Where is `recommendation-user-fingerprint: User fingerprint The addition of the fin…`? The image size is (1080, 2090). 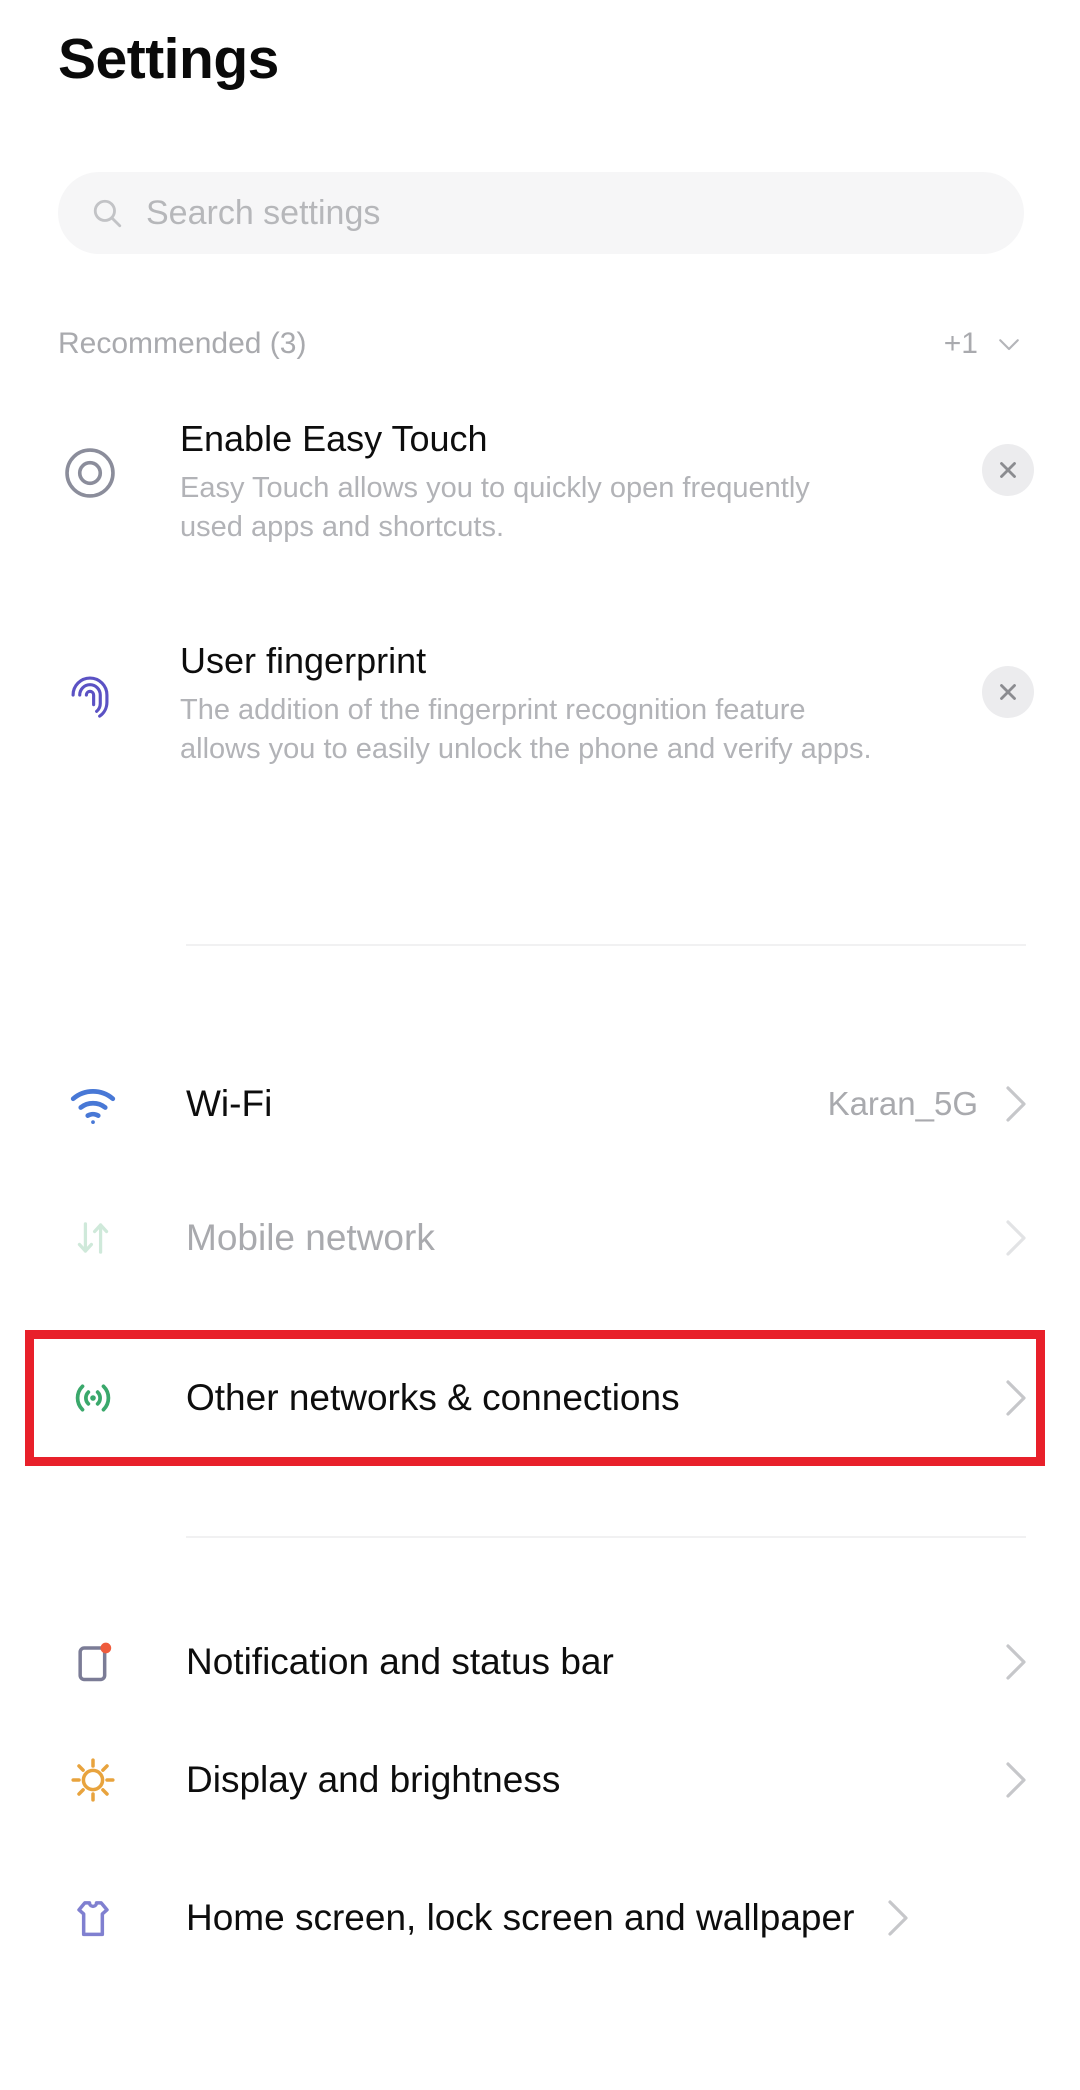
recommendation-user-fingerprint: User fingerprint The addition of the fin… is located at coordinates (540, 704).